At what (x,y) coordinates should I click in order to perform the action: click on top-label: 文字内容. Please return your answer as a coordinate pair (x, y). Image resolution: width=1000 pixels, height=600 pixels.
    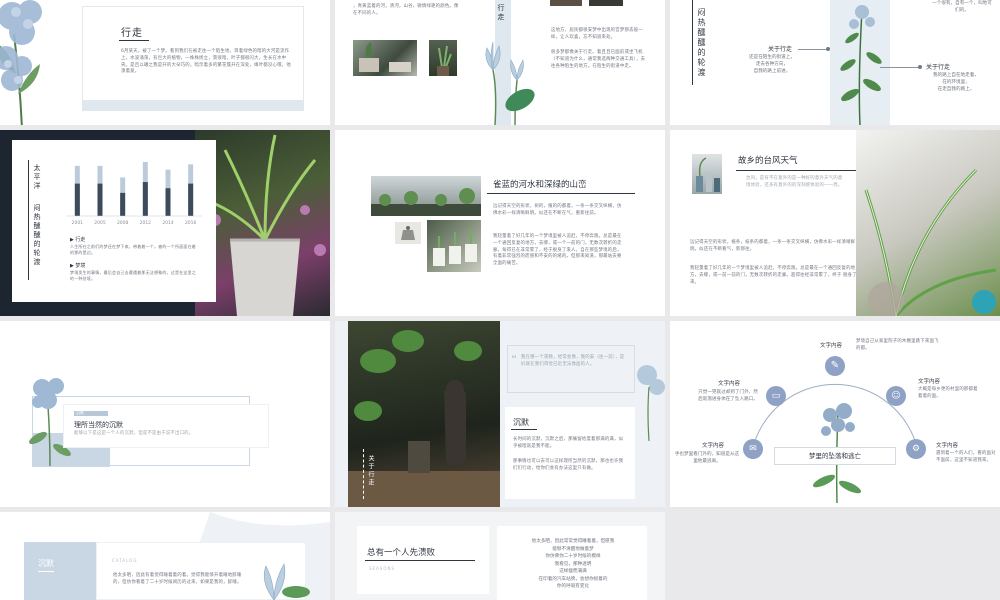
    Looking at the image, I should click on (831, 346).